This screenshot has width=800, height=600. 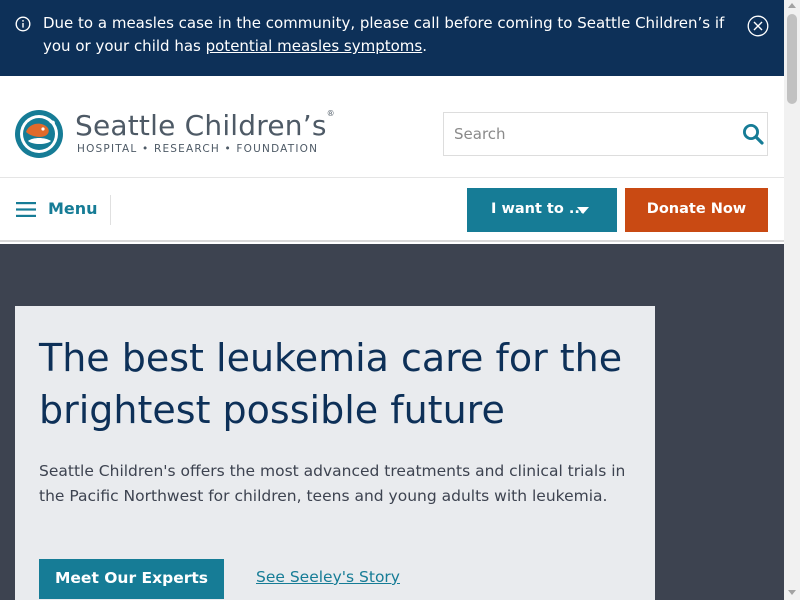 I want to click on seeleys-story-link: See Seeley's Story, so click(x=328, y=577).